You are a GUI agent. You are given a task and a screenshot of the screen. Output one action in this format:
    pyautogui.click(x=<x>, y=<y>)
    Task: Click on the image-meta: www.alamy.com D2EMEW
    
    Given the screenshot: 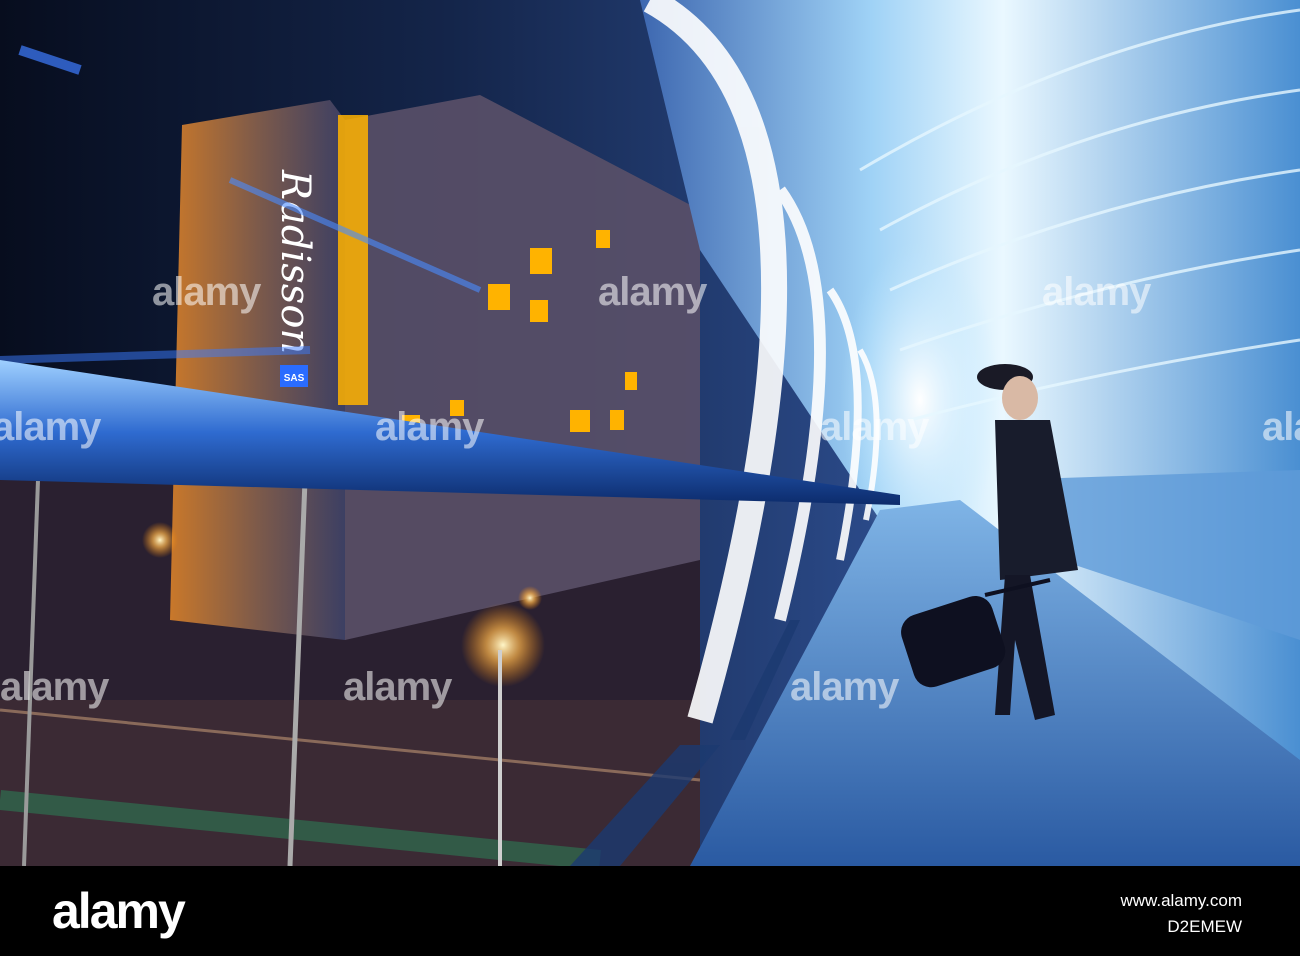 What is the action you would take?
    pyautogui.click(x=1181, y=914)
    